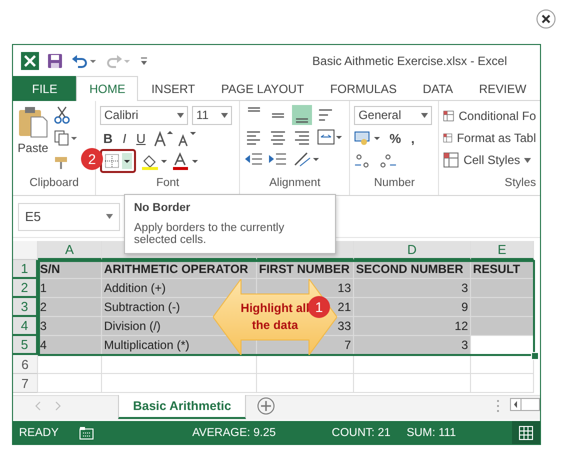 Image resolution: width=569 pixels, height=459 pixels. What do you see at coordinates (70, 250) in the screenshot?
I see `column-header: A` at bounding box center [70, 250].